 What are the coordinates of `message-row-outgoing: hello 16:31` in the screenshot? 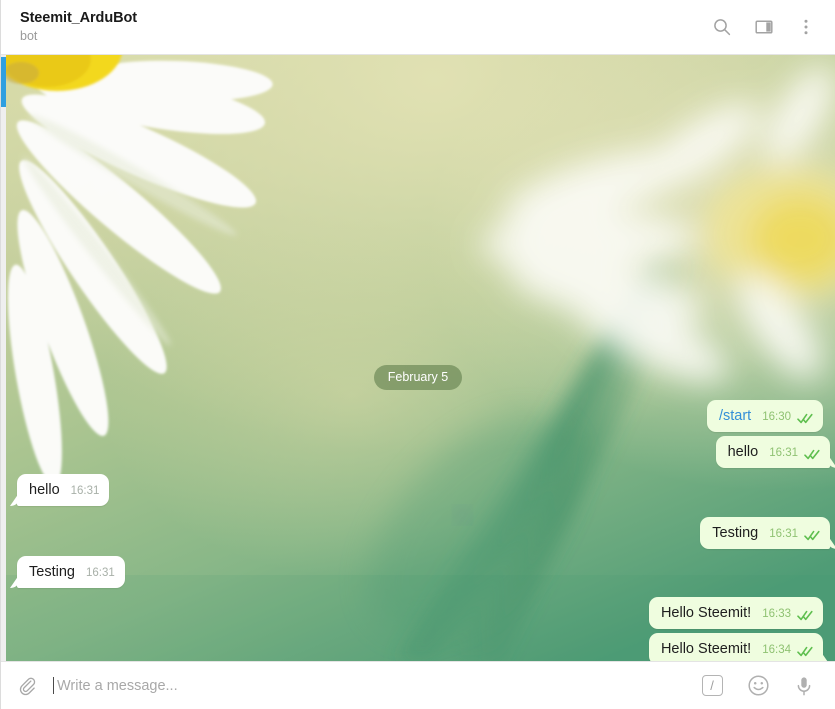 It's located at (772, 452).